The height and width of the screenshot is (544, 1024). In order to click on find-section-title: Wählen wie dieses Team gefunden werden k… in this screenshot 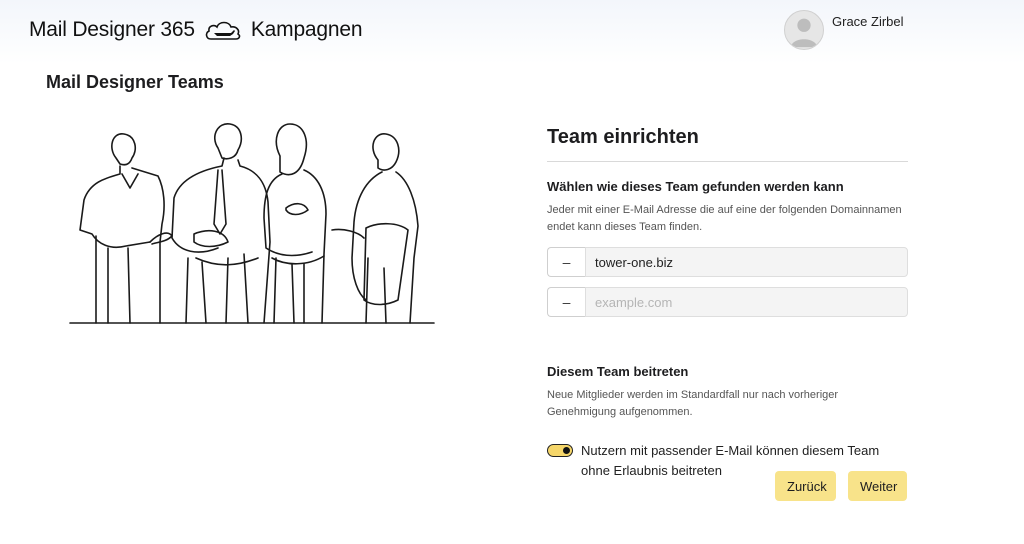, I will do `click(695, 186)`.